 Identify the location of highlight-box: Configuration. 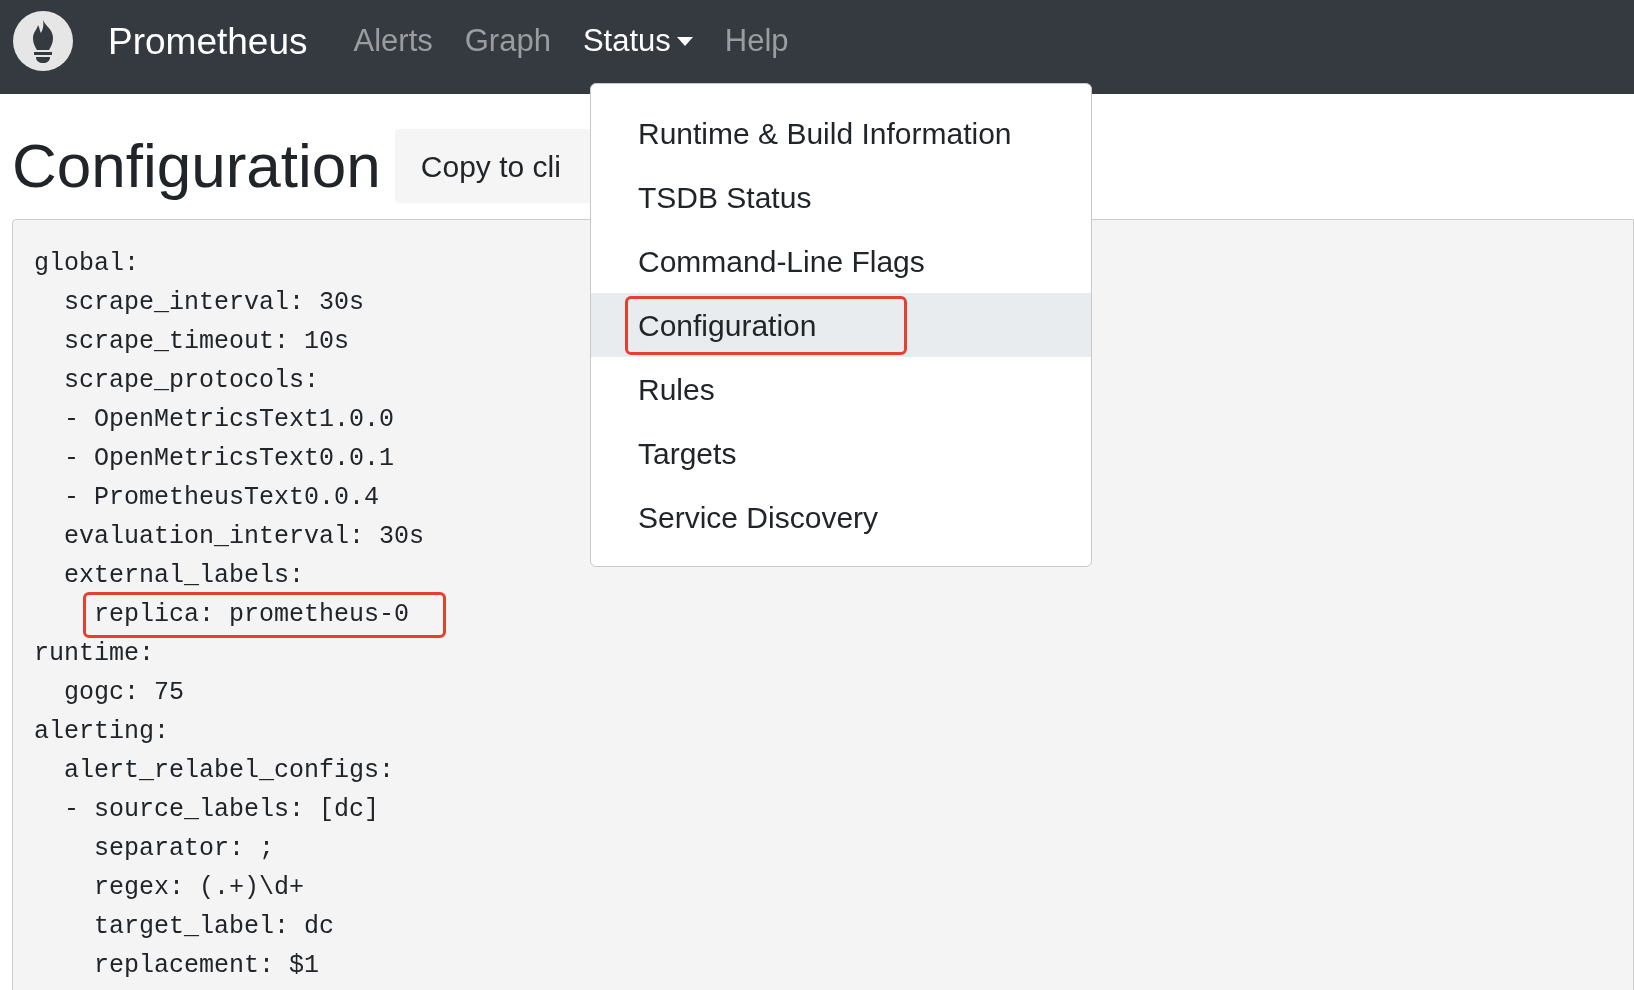
(766, 325).